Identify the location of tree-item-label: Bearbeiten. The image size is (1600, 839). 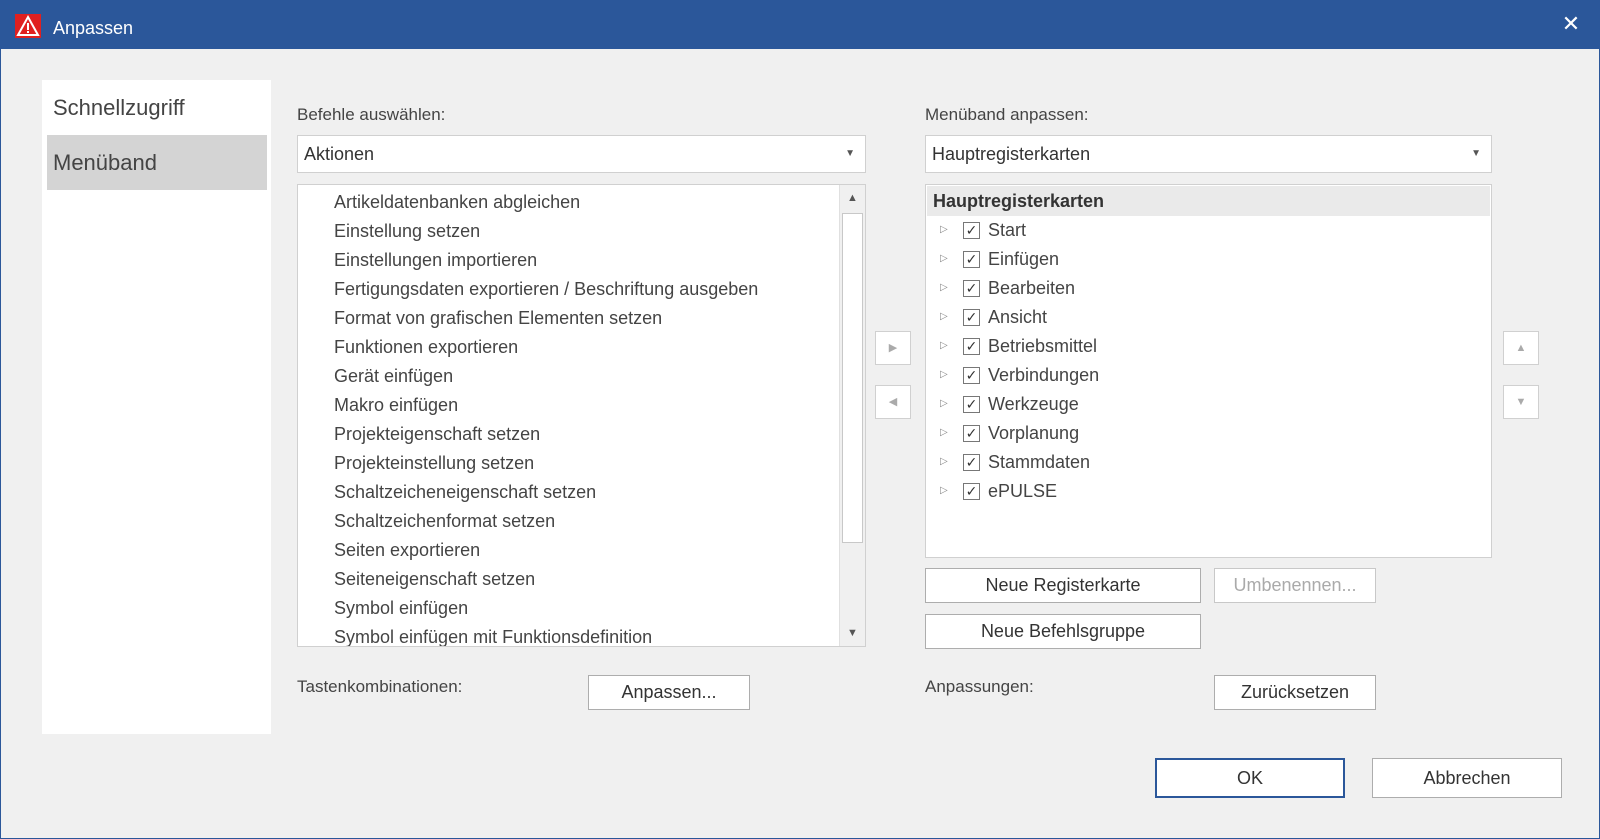
(1032, 288).